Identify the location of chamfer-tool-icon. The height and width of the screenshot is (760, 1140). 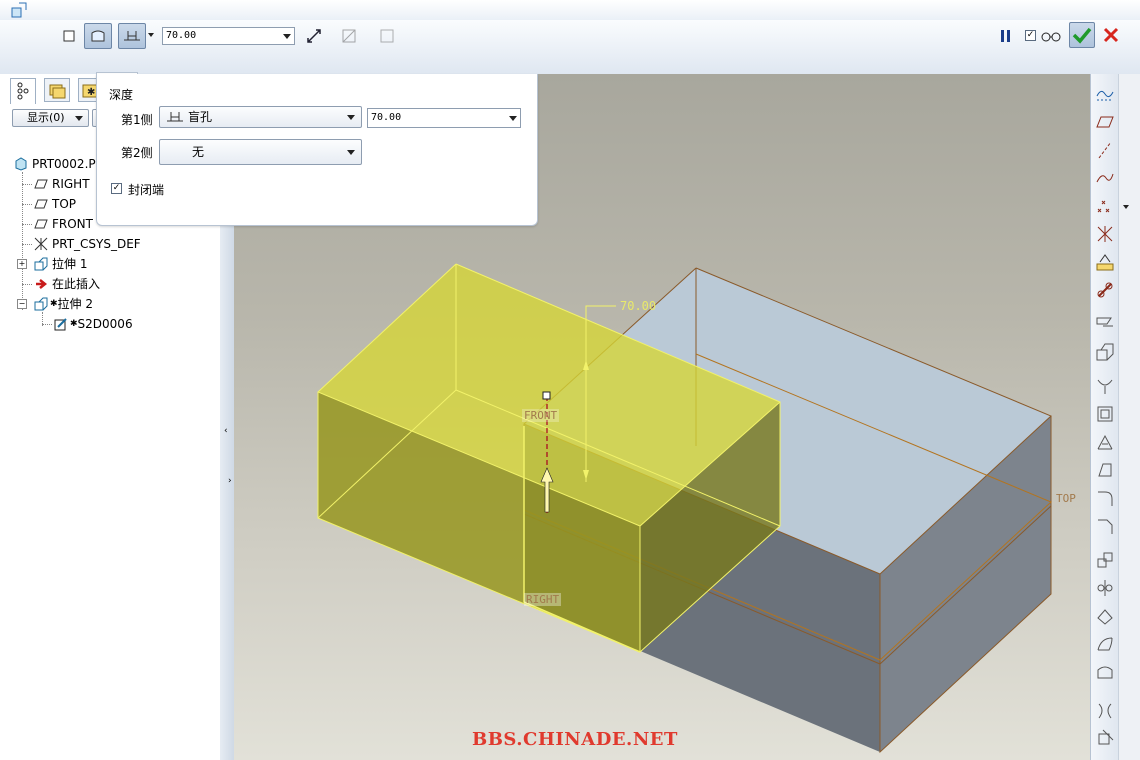
(1105, 526).